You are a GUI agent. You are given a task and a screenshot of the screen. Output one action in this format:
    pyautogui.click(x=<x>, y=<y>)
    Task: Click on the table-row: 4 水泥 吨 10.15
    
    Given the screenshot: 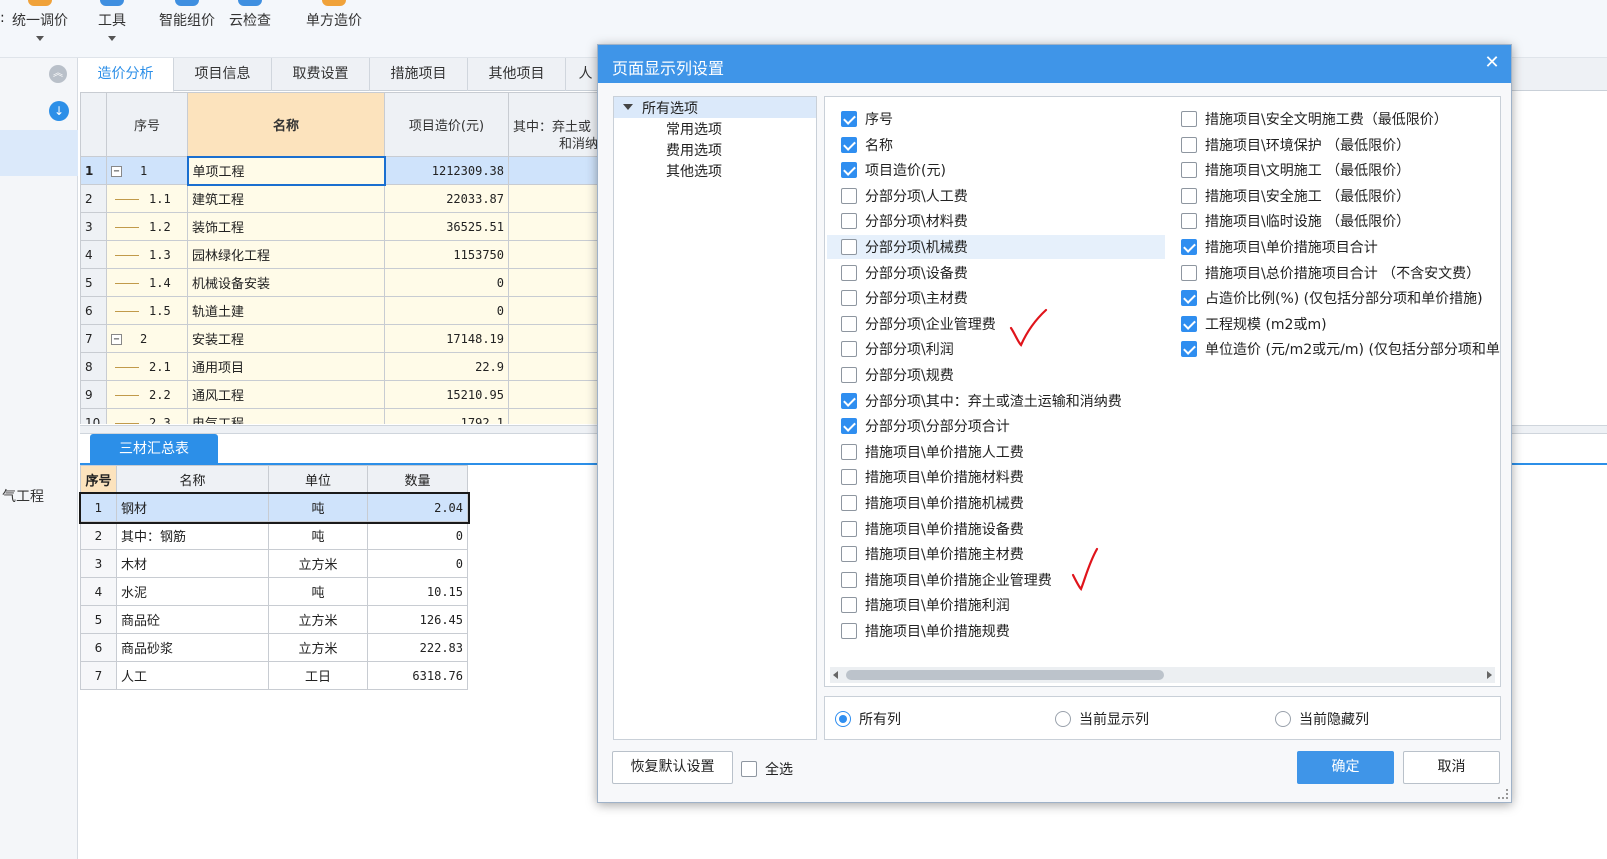 What is the action you would take?
    pyautogui.click(x=274, y=591)
    